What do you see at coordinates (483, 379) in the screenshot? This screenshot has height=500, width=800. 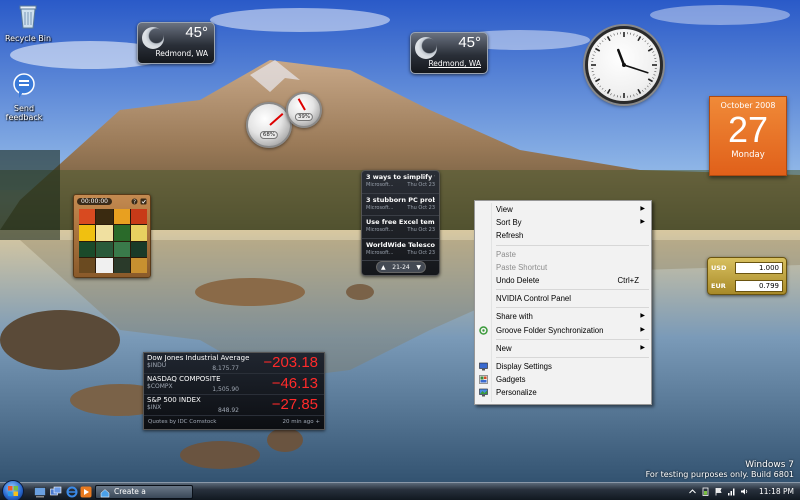 I see `gadgets-icon` at bounding box center [483, 379].